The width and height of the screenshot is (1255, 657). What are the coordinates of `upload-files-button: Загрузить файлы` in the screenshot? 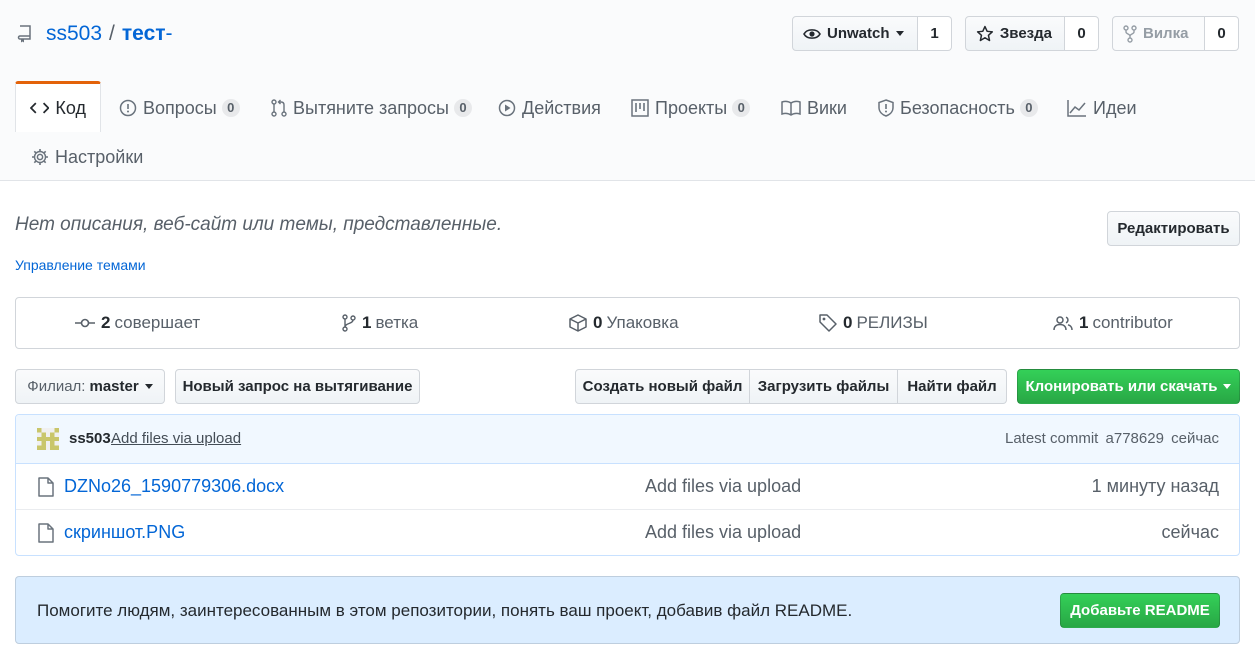 It's located at (824, 386).